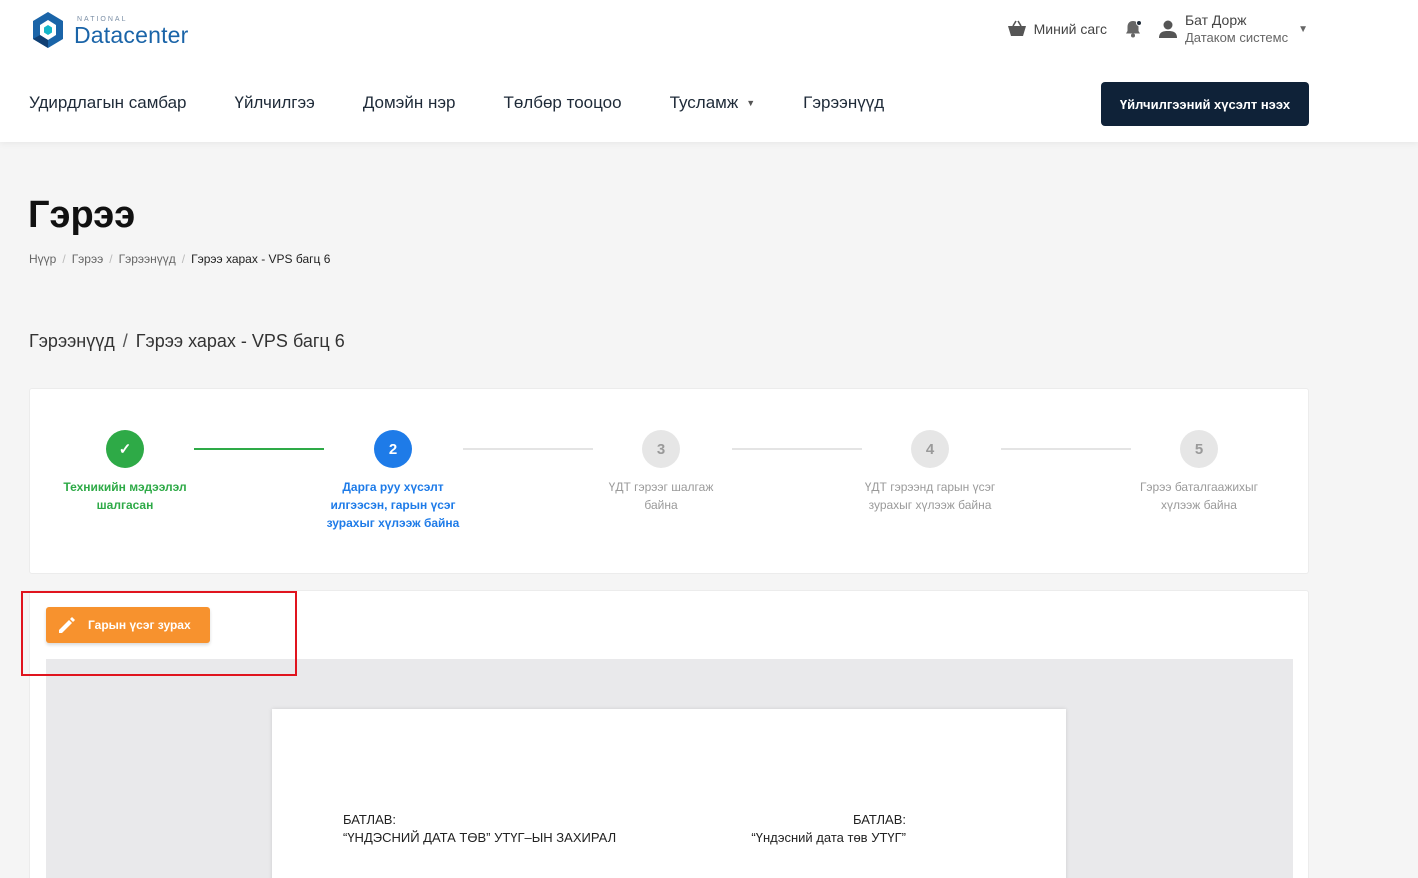 The height and width of the screenshot is (878, 1418). Describe the element at coordinates (1199, 496) in the screenshot. I see `step-label: Гэрээ баталгаажихыг хүлээж байна` at that location.